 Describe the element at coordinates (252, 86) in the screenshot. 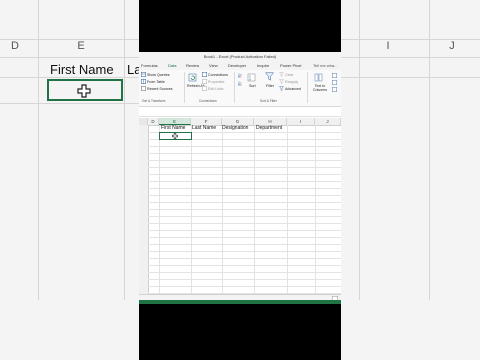

I see `sort-button: Sort` at that location.